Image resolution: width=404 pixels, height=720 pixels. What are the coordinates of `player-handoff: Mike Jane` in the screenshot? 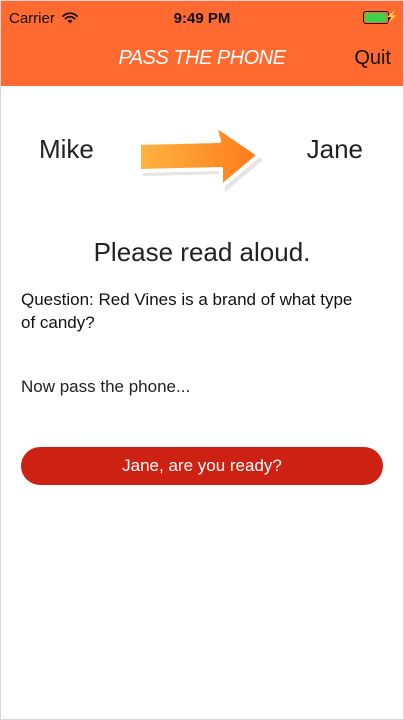 It's located at (202, 154).